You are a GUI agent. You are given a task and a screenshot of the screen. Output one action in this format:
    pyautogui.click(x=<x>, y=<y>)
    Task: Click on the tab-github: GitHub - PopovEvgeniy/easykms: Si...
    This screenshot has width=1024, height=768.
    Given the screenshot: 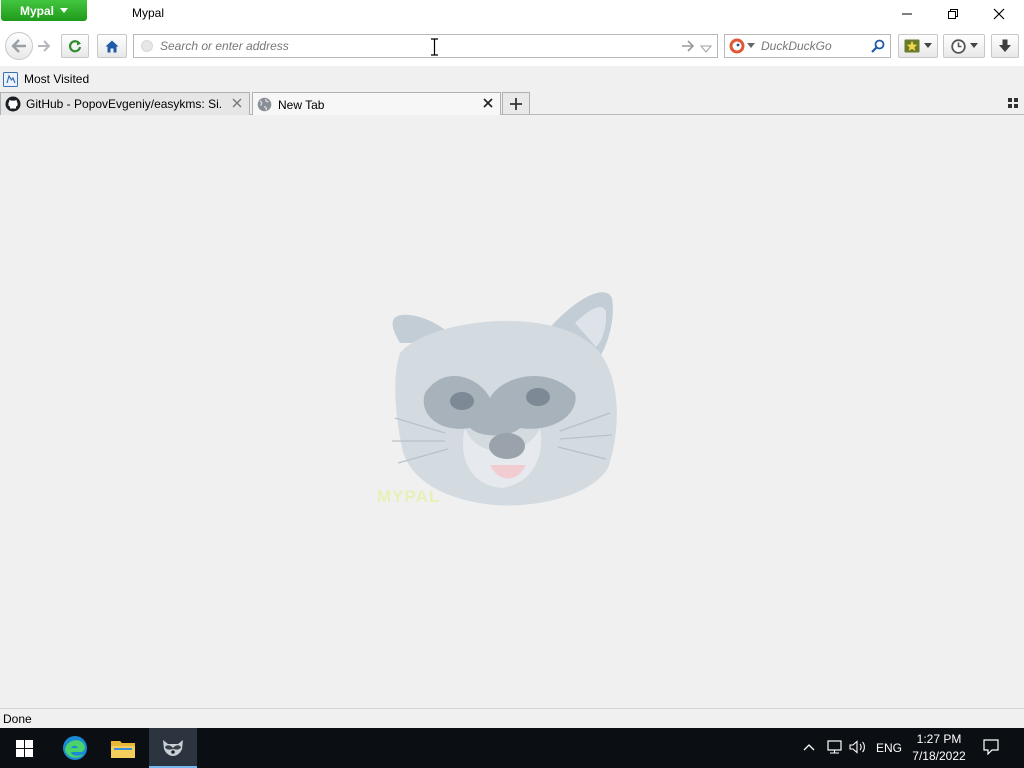 What is the action you would take?
    pyautogui.click(x=125, y=103)
    